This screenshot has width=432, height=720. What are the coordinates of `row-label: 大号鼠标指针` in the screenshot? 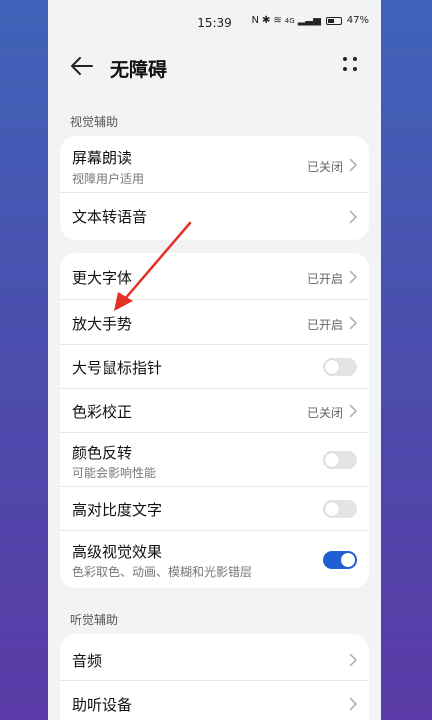 It's located at (117, 368).